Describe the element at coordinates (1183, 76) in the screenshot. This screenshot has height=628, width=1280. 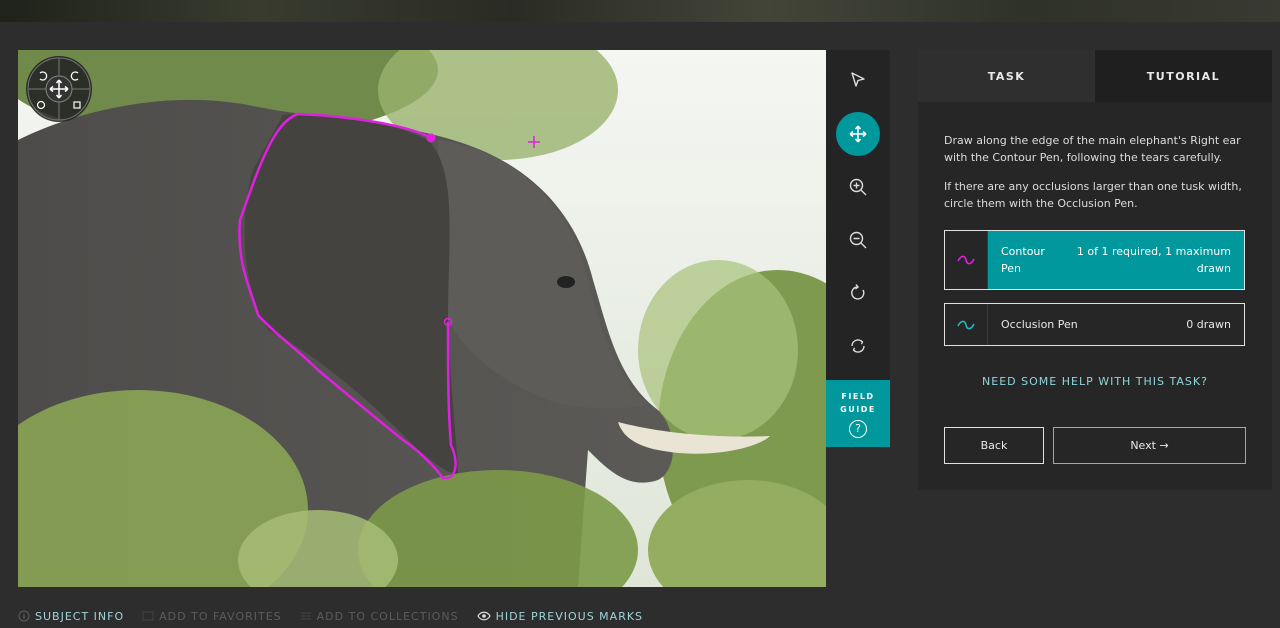
I see `tab-tutorial: TUTORIAL` at that location.